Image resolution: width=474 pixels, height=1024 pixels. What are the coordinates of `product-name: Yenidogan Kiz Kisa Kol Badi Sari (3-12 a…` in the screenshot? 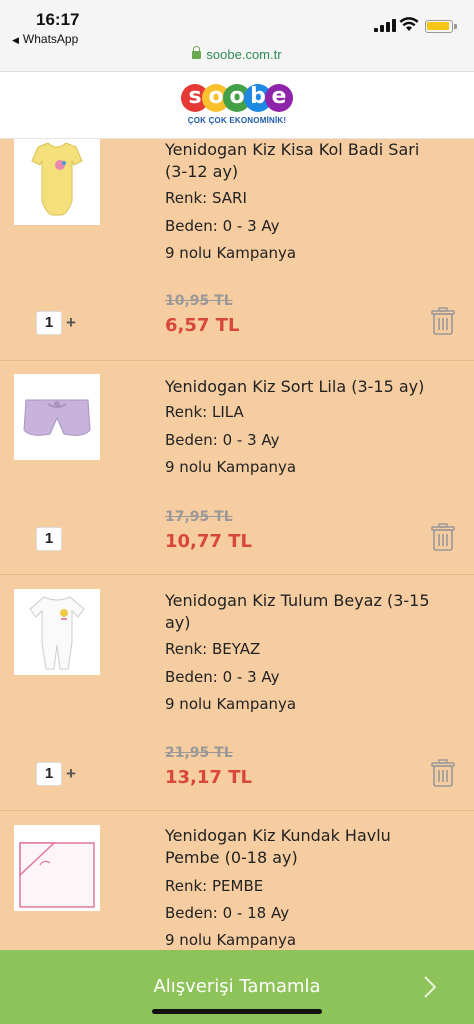 It's located at (305, 161).